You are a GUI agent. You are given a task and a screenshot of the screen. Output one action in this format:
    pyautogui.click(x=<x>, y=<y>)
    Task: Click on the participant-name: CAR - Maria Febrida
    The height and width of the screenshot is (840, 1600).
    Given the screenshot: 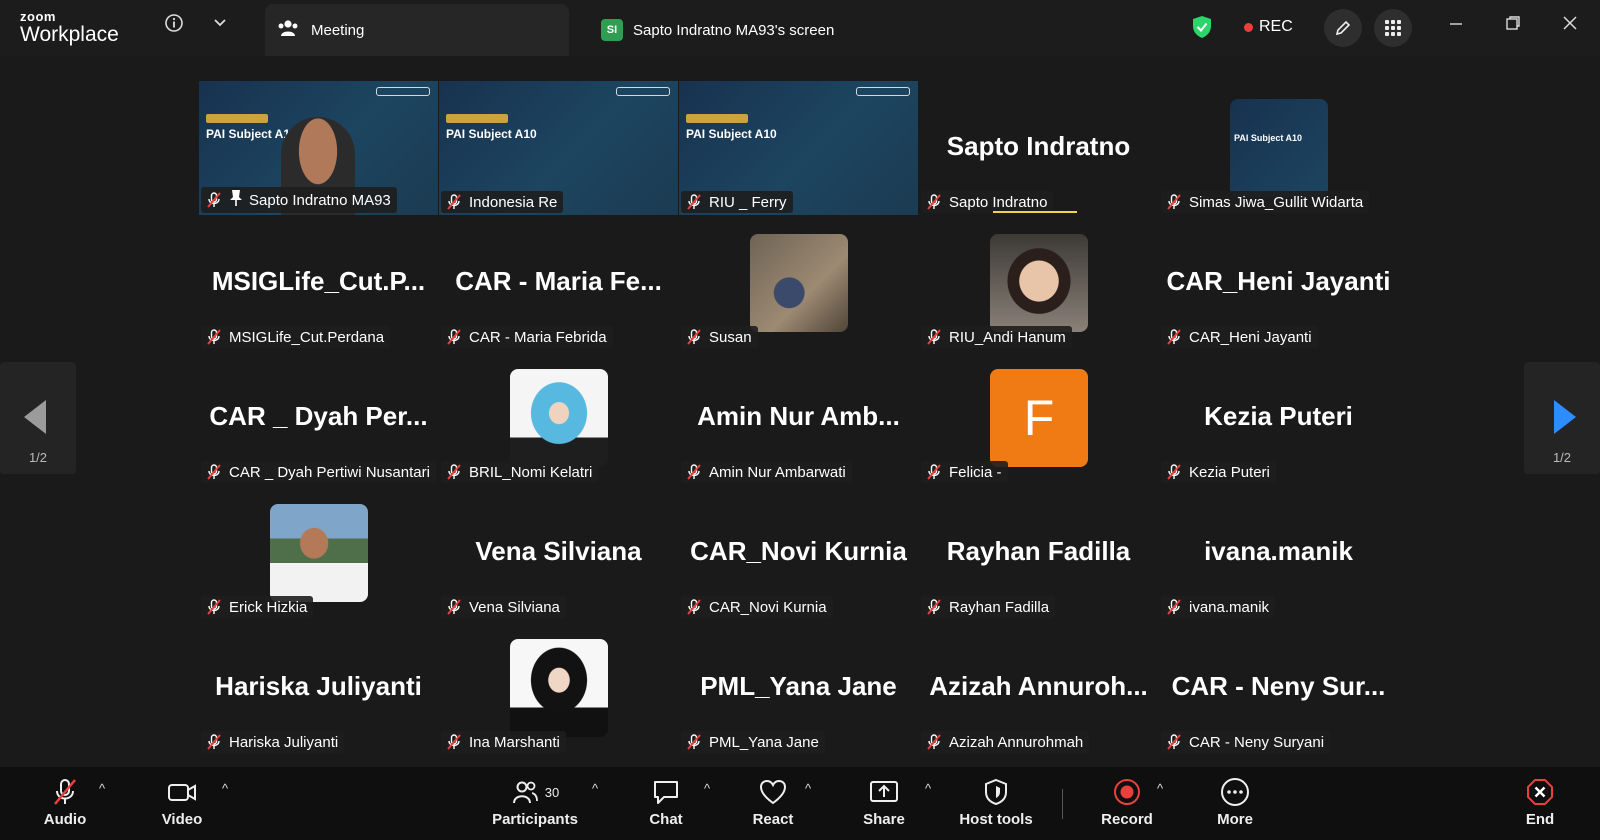 What is the action you would take?
    pyautogui.click(x=538, y=337)
    